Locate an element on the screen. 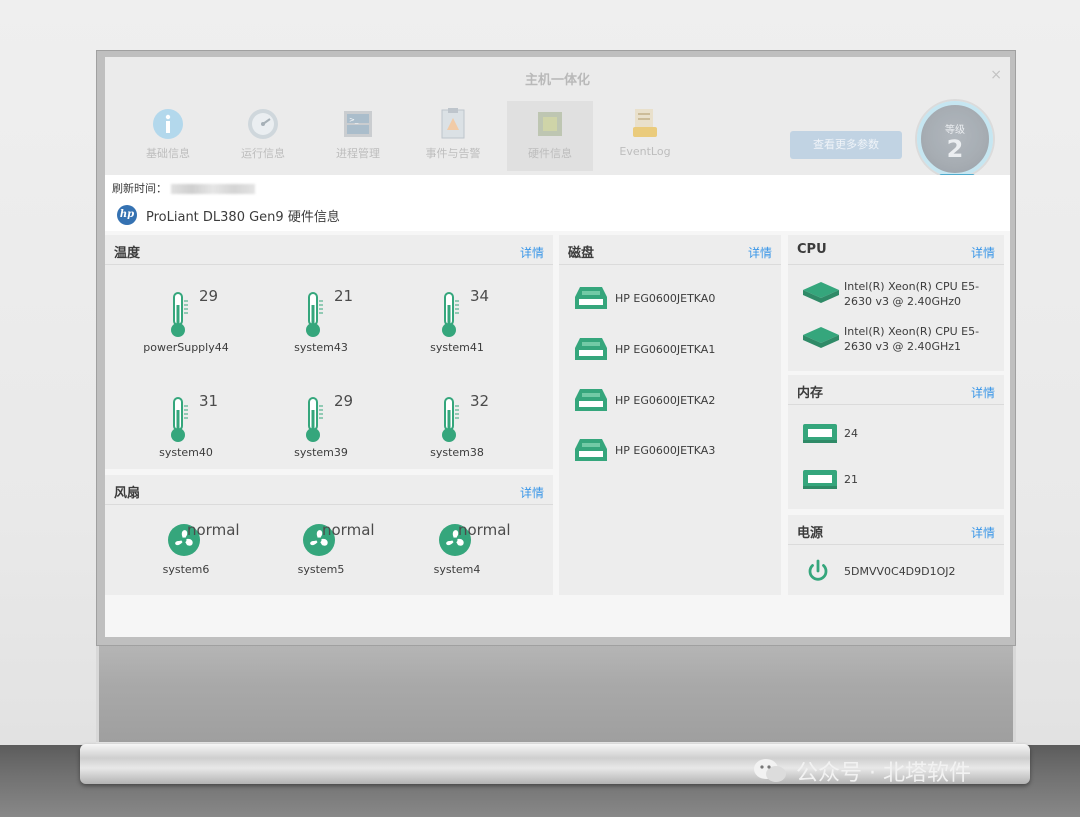 This screenshot has width=1080, height=817. temperature-value: 32 is located at coordinates (480, 401).